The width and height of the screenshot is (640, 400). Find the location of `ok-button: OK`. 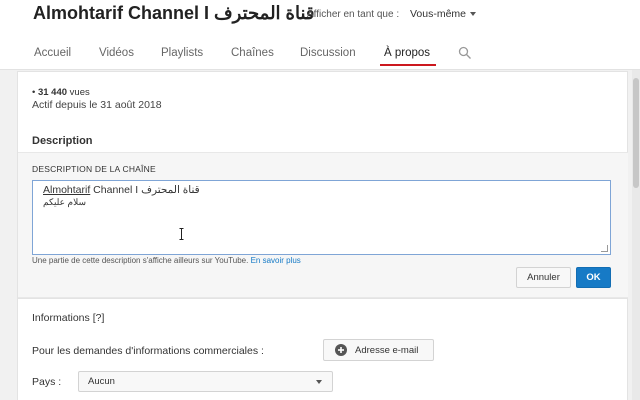

ok-button: OK is located at coordinates (593, 277).